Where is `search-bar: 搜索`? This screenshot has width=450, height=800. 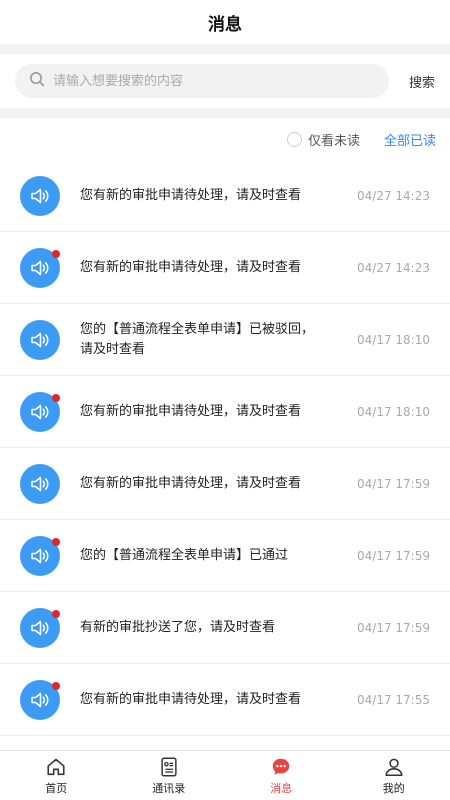 search-bar: 搜索 is located at coordinates (225, 81).